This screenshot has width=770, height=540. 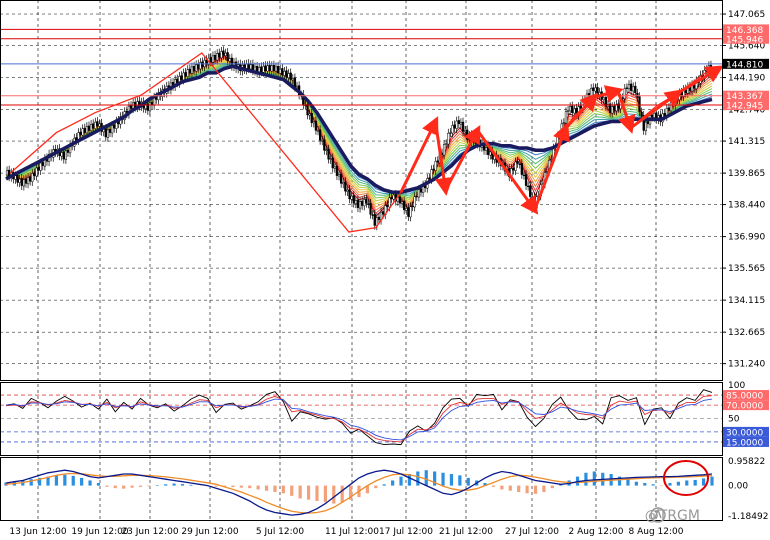 I want to click on macd-y-tick-label: 0.00, so click(x=738, y=487).